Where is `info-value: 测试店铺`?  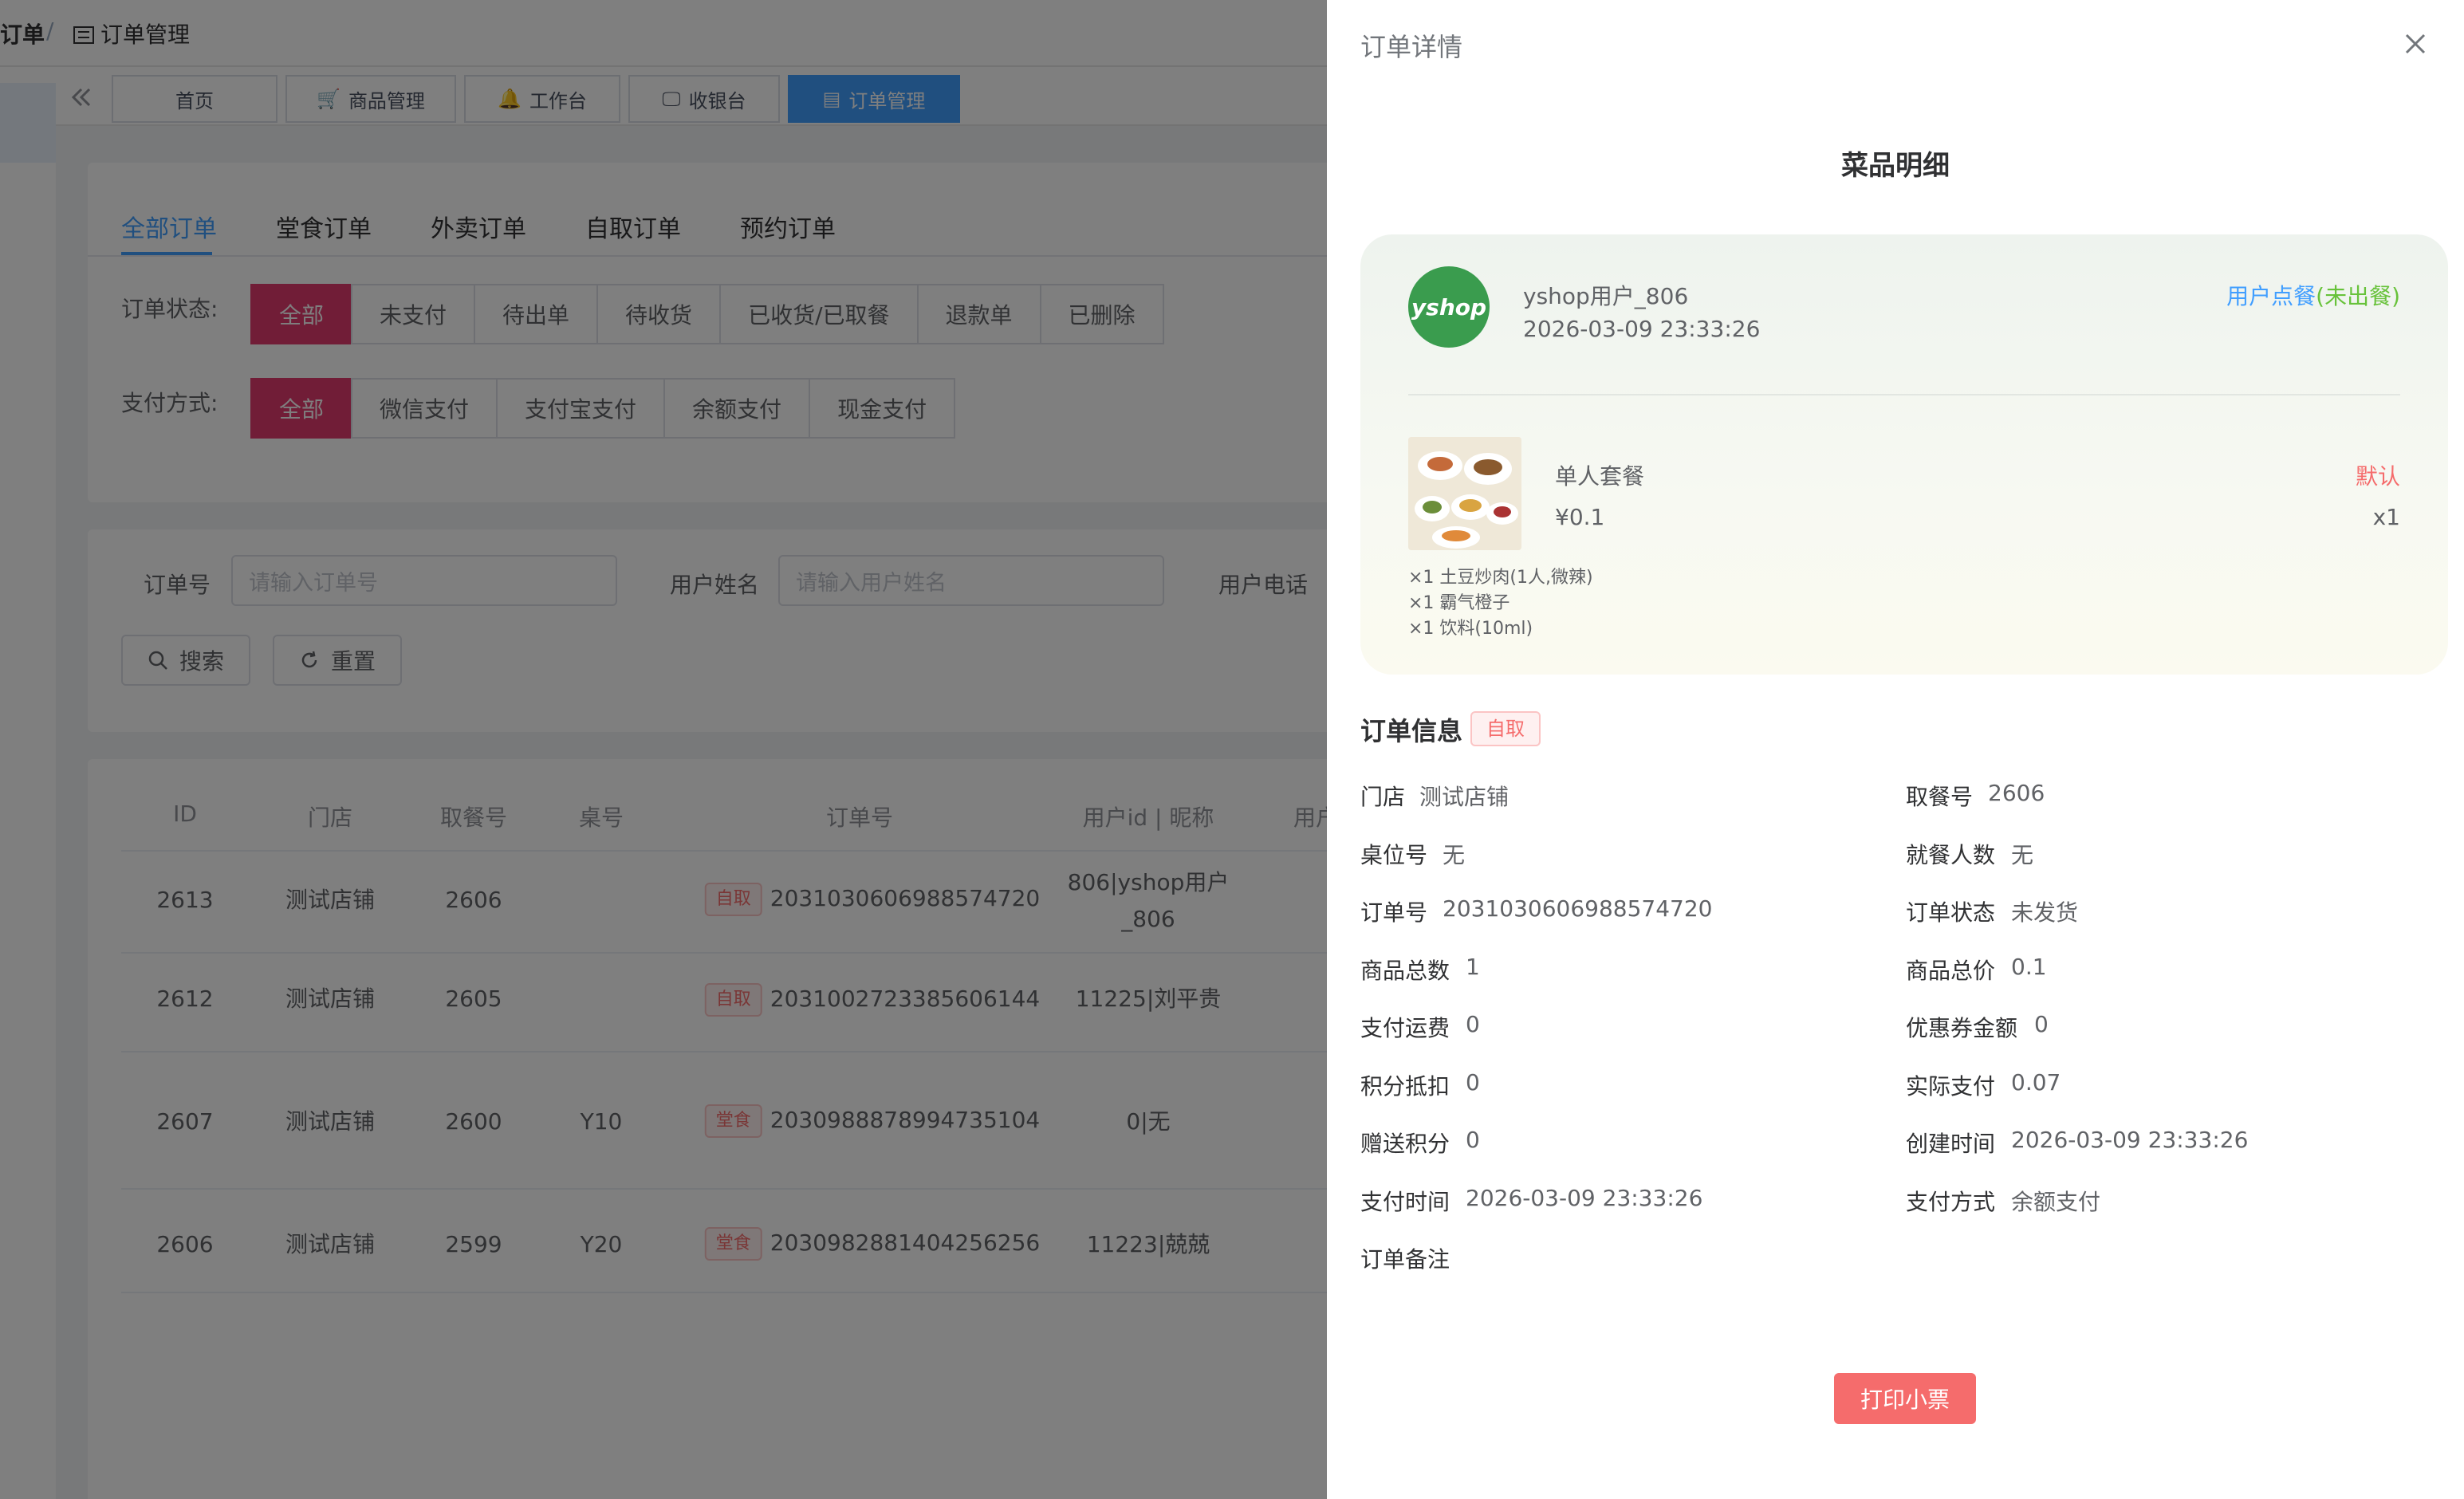 info-value: 测试店铺 is located at coordinates (1464, 797).